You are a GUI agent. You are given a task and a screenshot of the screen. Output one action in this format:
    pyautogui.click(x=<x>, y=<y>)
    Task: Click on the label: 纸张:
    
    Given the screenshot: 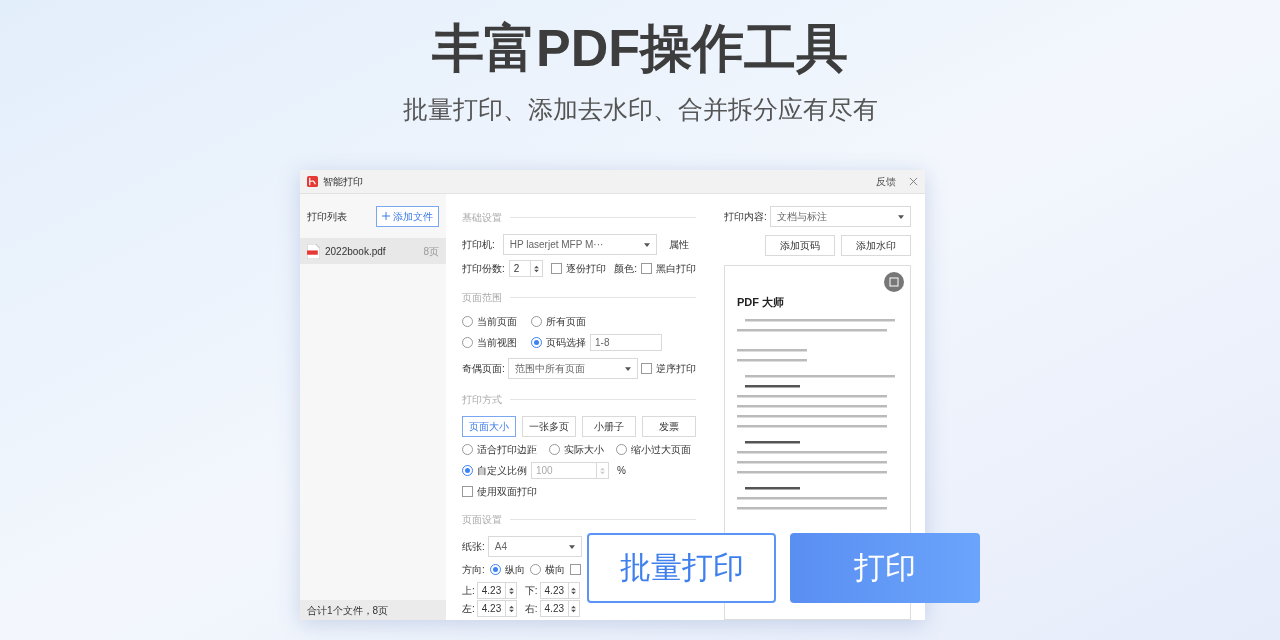 What is the action you would take?
    pyautogui.click(x=473, y=547)
    